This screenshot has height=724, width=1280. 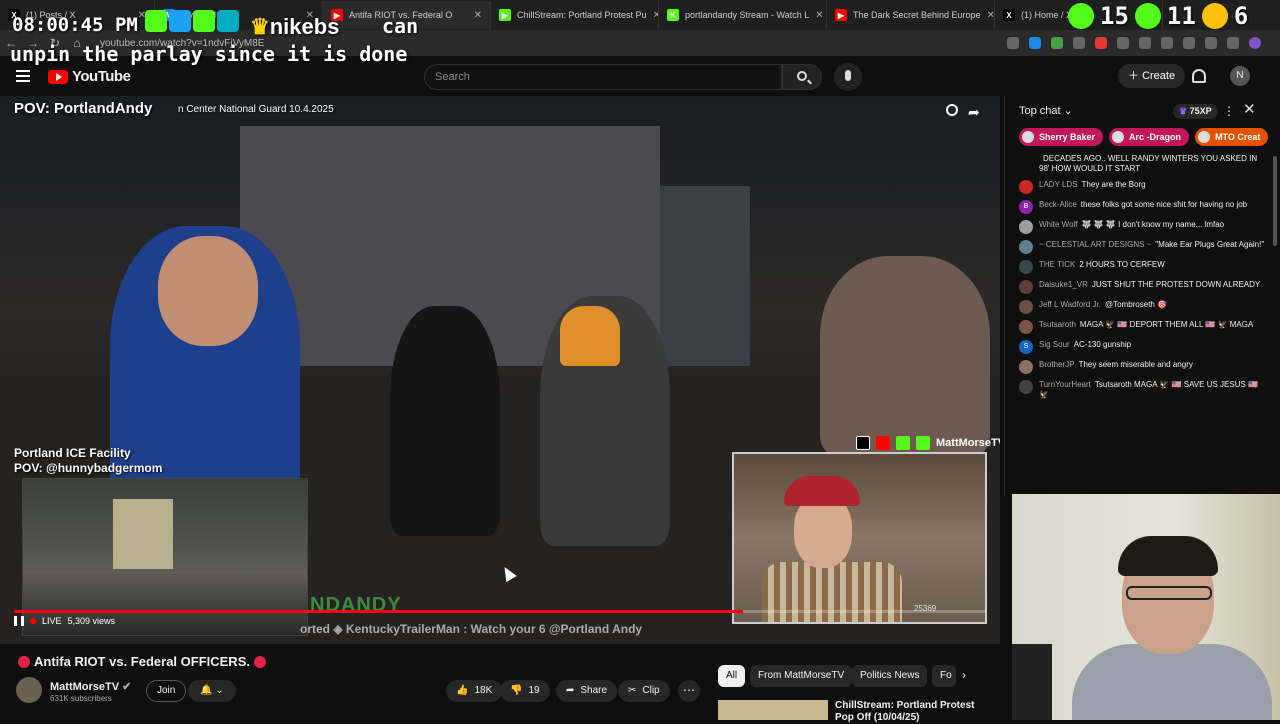 I want to click on more-icon: ⋮, so click(x=1229, y=111).